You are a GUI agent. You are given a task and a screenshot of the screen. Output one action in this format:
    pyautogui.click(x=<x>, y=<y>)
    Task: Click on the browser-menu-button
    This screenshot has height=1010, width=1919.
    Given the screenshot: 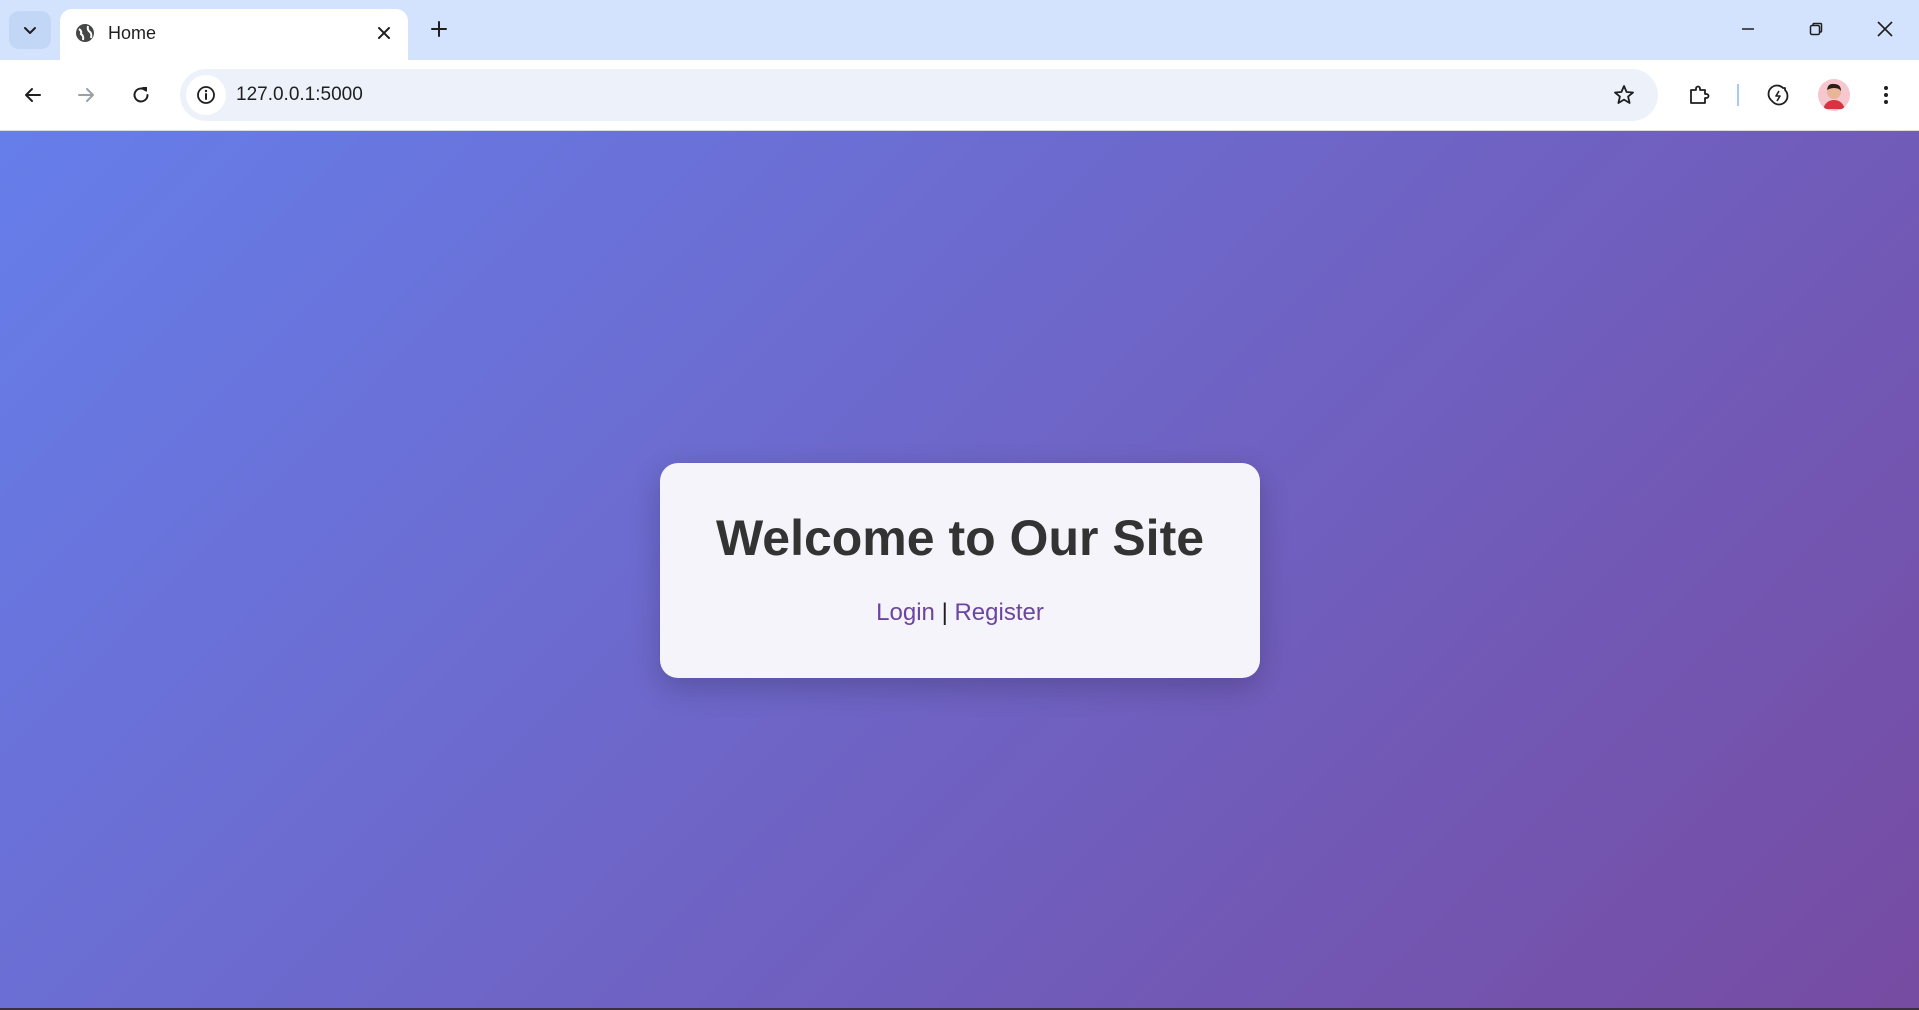 What is the action you would take?
    pyautogui.click(x=1886, y=95)
    